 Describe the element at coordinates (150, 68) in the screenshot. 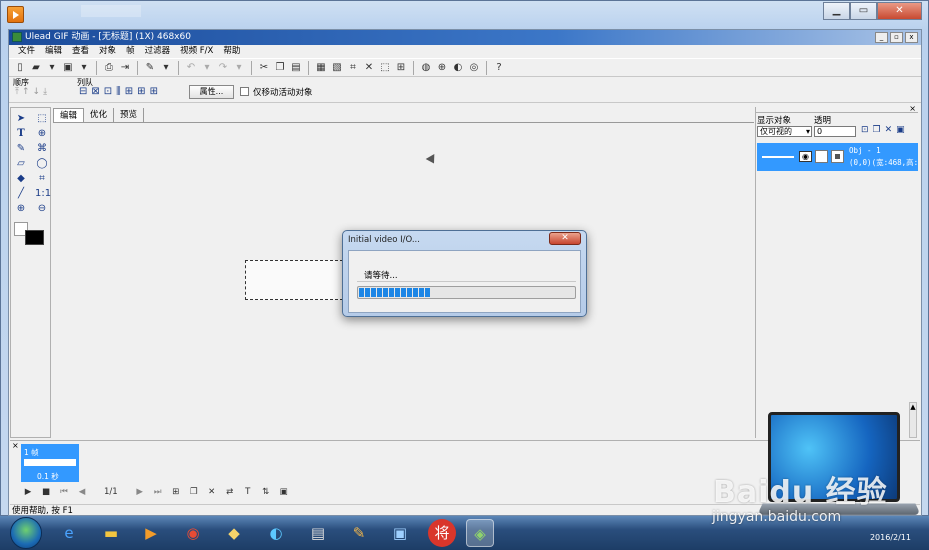

I see `paint-icon: ✎` at that location.